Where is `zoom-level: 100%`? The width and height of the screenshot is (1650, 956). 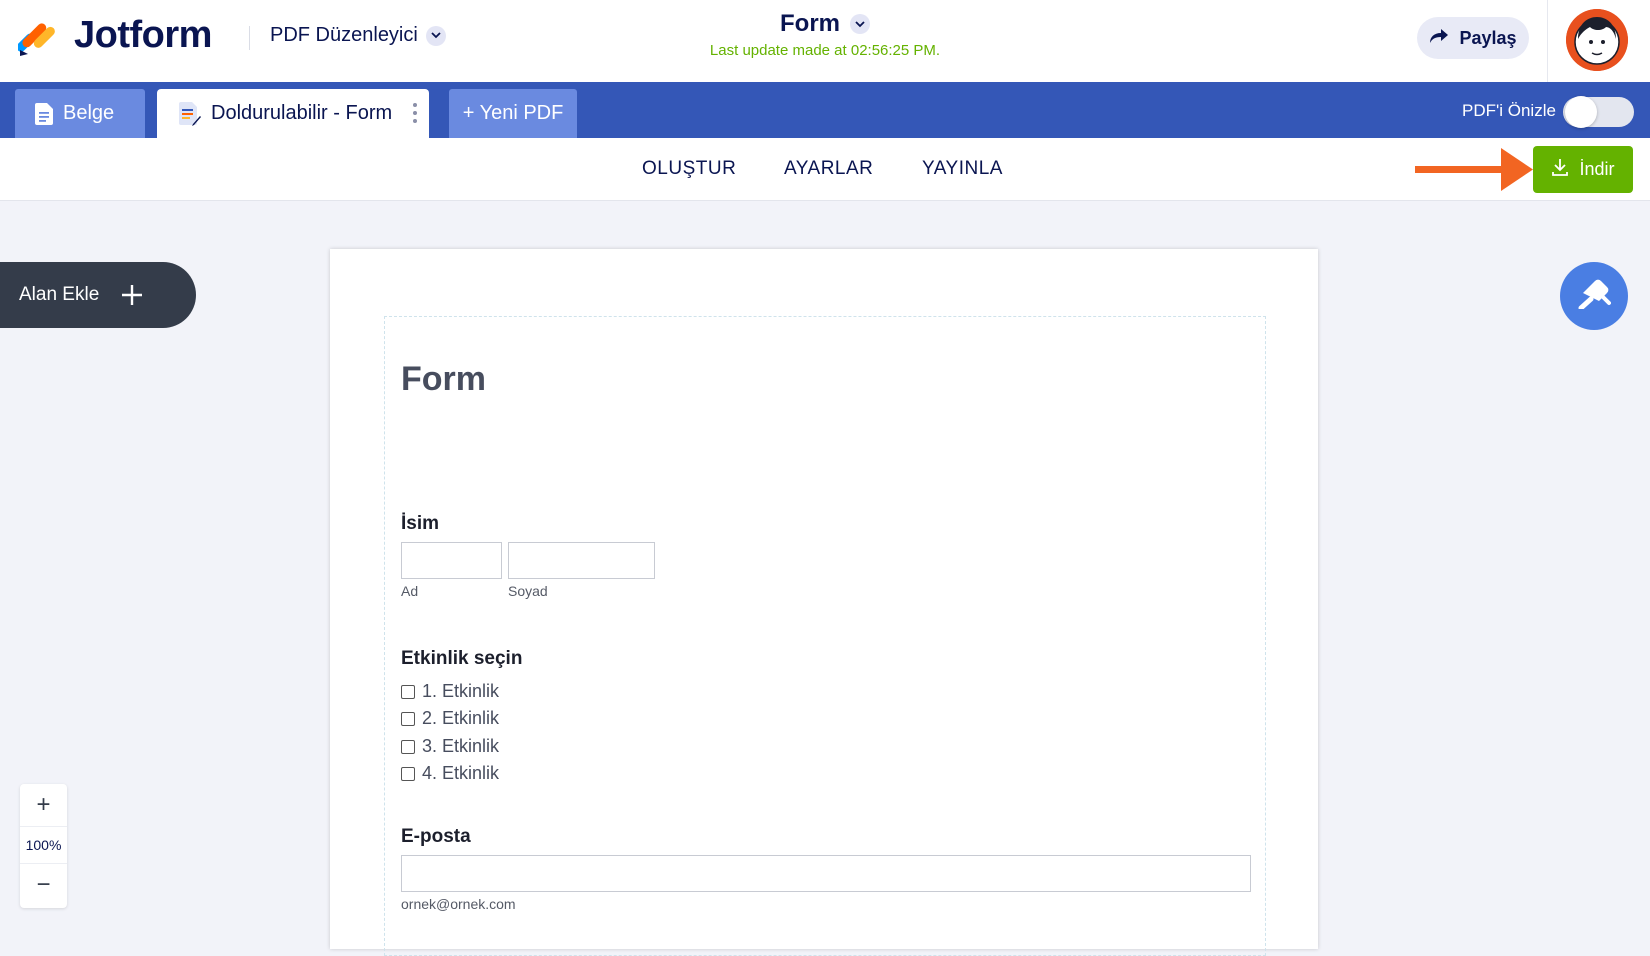 zoom-level: 100% is located at coordinates (43, 845).